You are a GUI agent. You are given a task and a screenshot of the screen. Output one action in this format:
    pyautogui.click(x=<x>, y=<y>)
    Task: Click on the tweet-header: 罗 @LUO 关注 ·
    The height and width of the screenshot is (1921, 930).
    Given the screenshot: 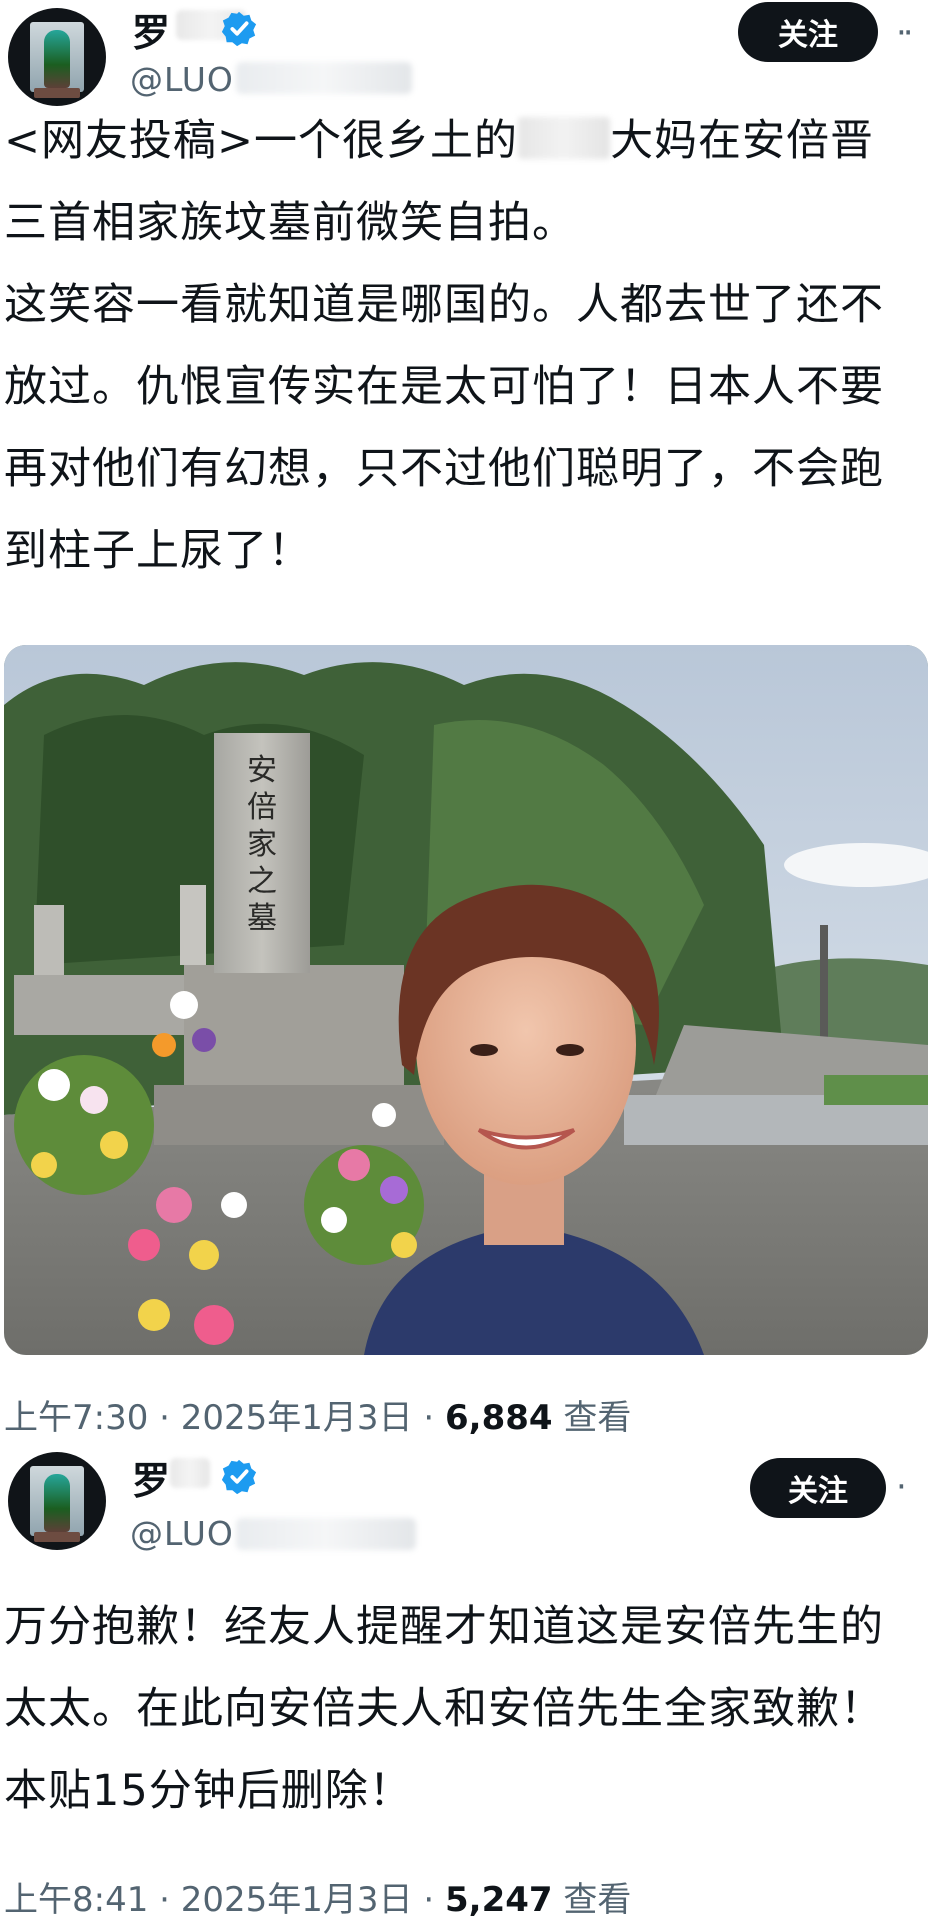 What is the action you would take?
    pyautogui.click(x=465, y=1508)
    